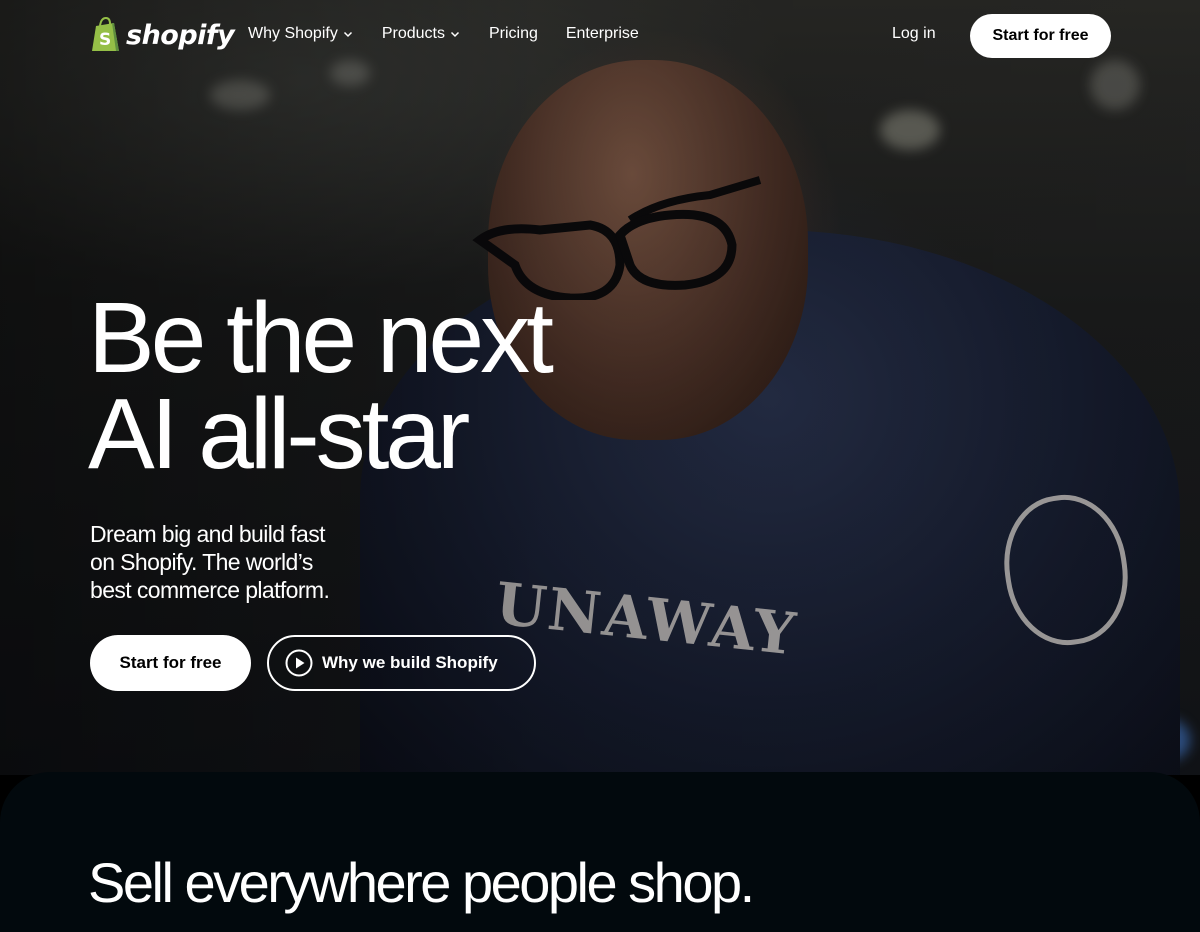 This screenshot has width=1200, height=932. I want to click on hero-headline: Be the next AI all-star, so click(321, 386).